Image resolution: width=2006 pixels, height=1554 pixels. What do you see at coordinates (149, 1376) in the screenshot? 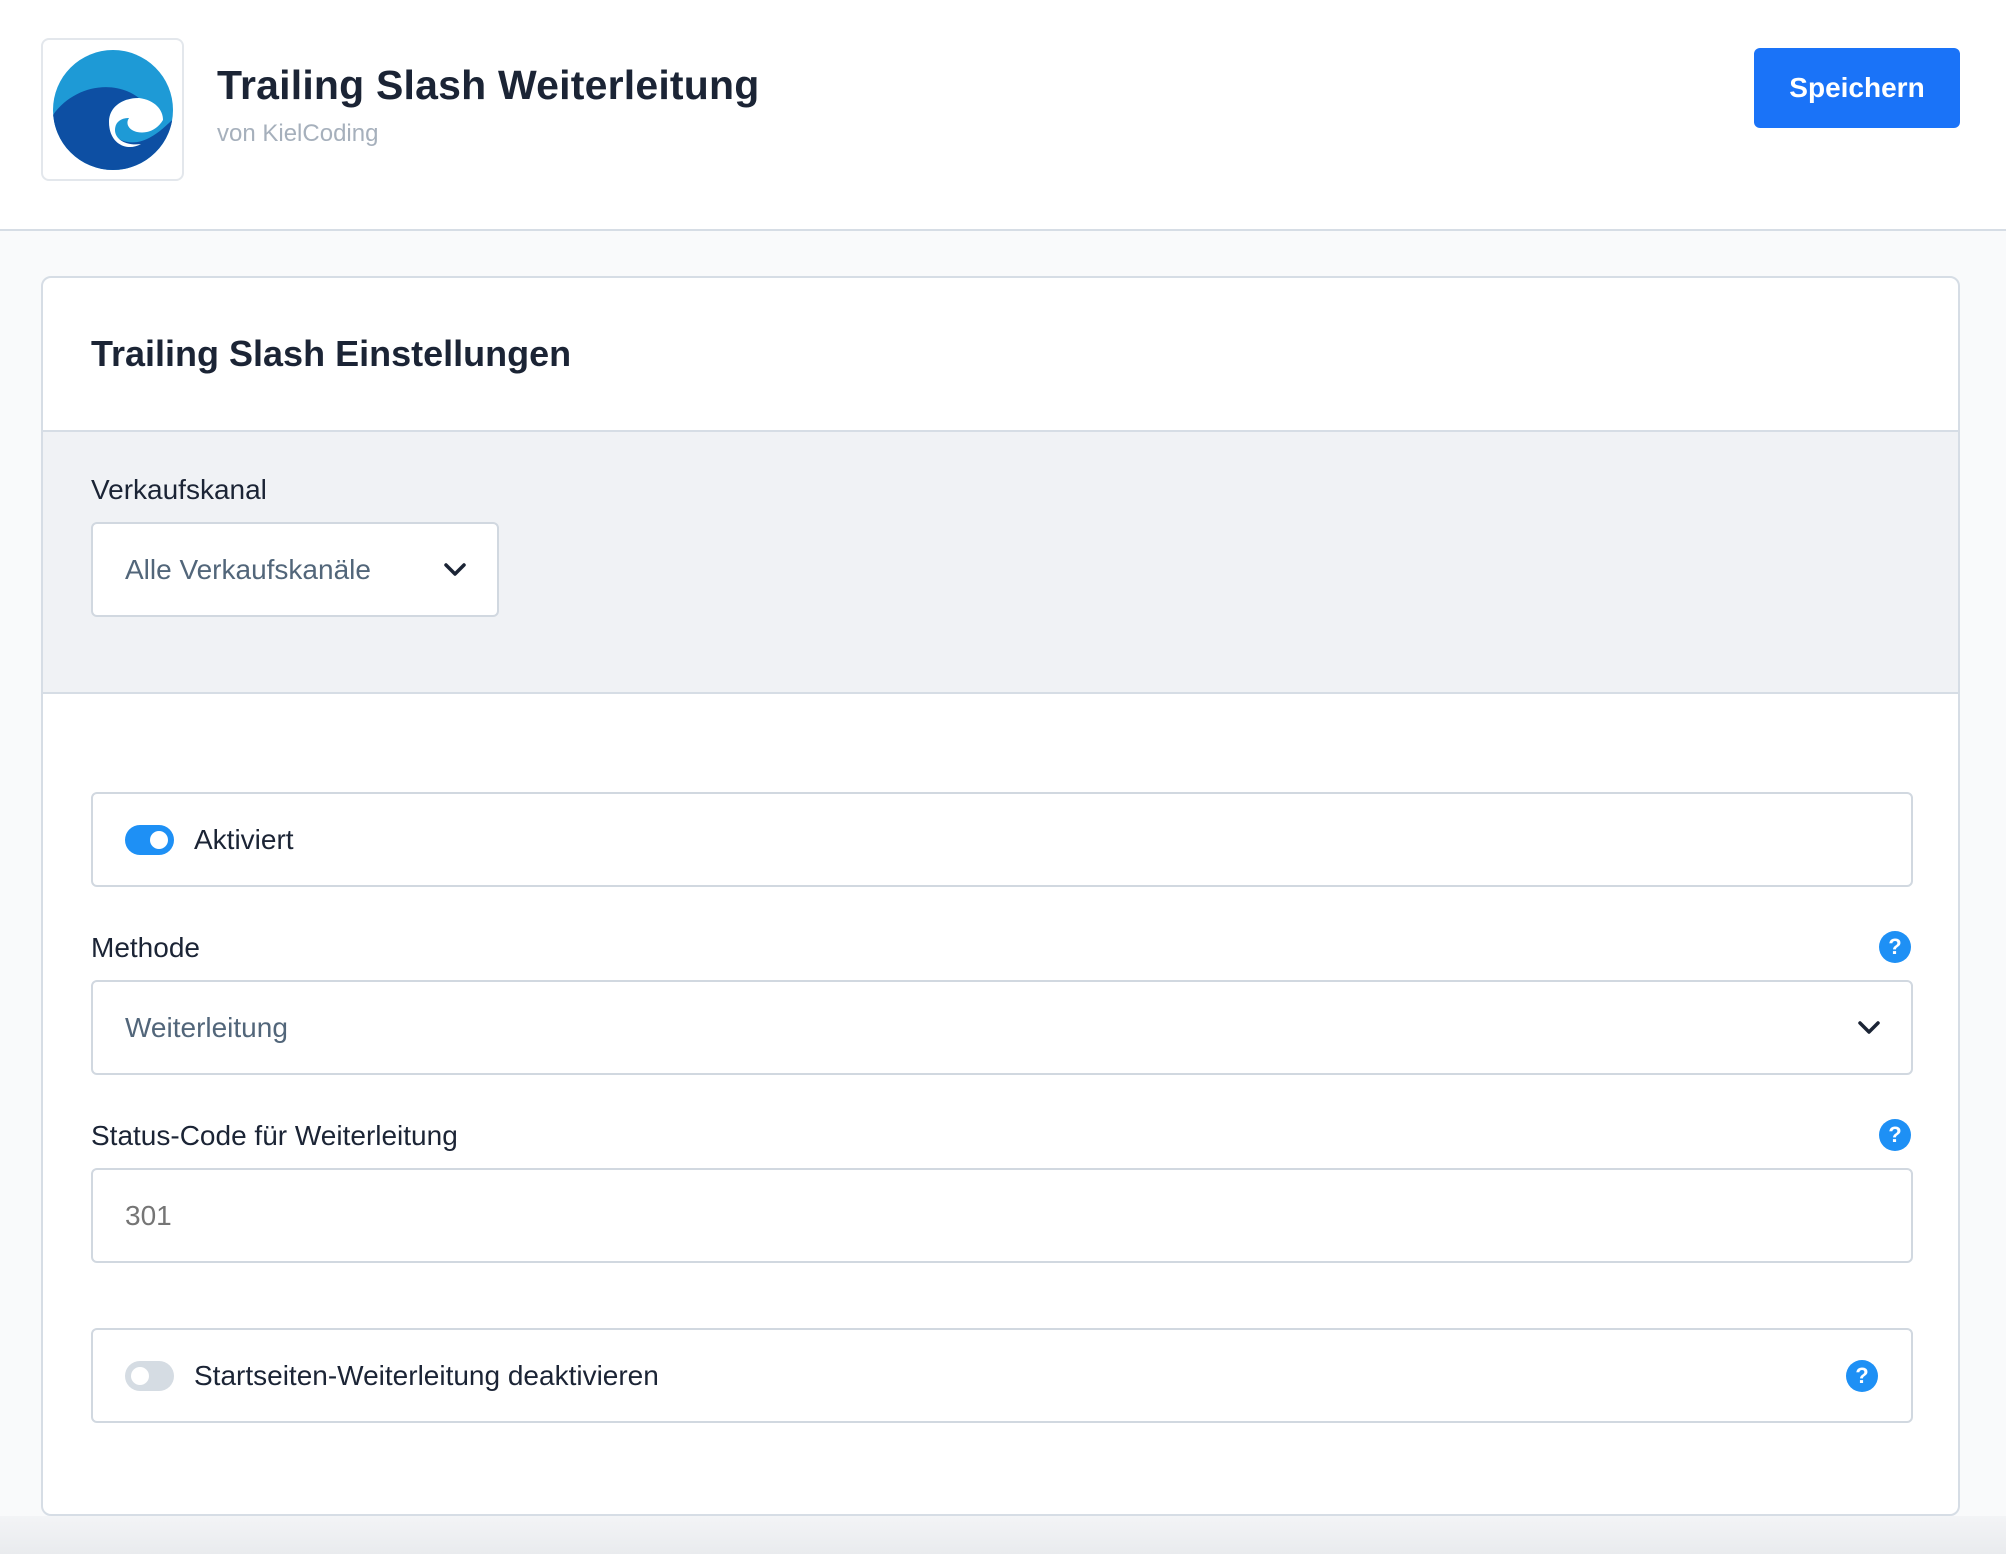
I see `homepage-redirect-toggle` at bounding box center [149, 1376].